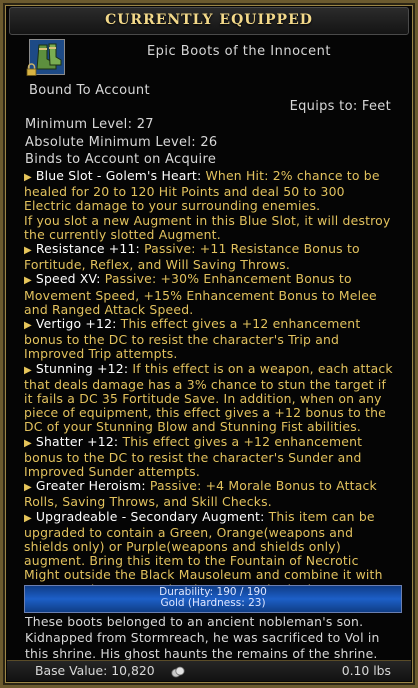 Image resolution: width=418 pixels, height=688 pixels. I want to click on effect-name: Stunning +12:, so click(82, 368).